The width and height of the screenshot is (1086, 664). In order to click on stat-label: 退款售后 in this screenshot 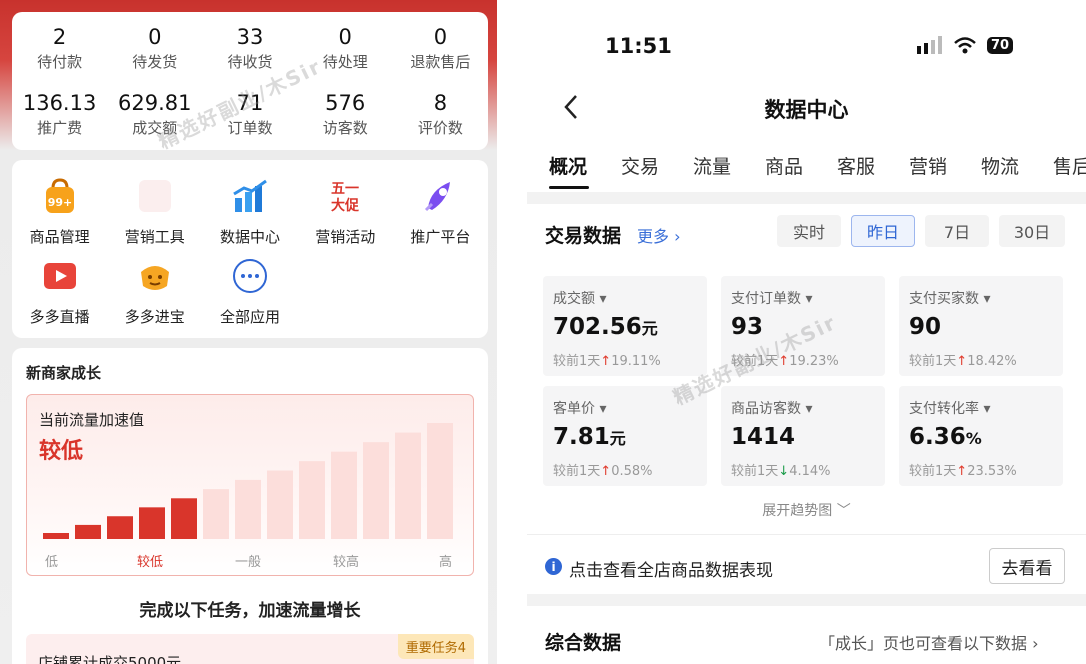, I will do `click(440, 62)`.